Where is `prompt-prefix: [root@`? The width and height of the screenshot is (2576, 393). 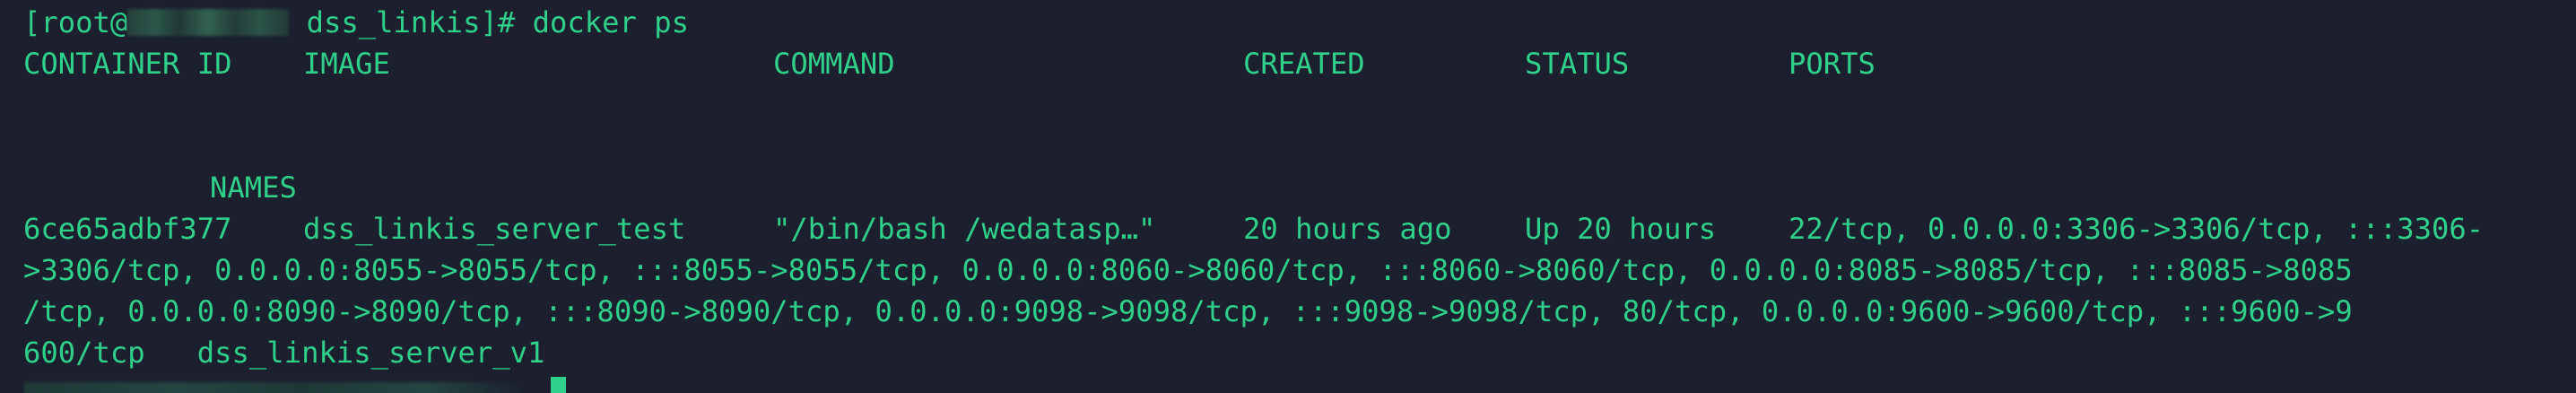 prompt-prefix: [root@ is located at coordinates (75, 22).